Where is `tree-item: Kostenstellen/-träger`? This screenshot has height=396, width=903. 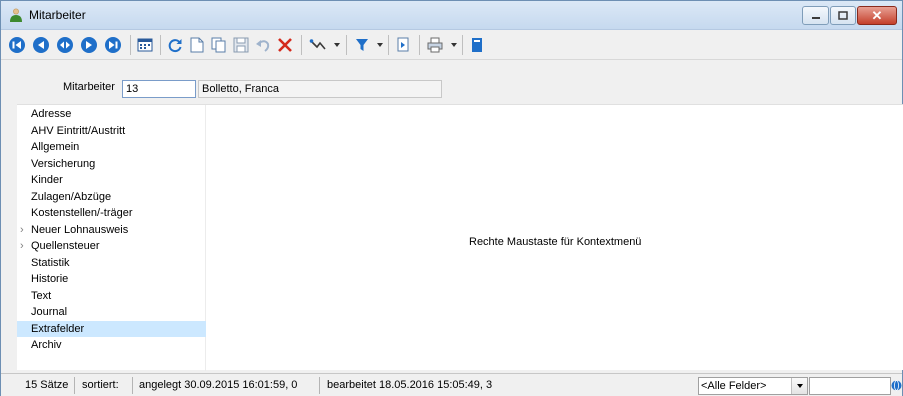 tree-item: Kostenstellen/-träger is located at coordinates (111, 213).